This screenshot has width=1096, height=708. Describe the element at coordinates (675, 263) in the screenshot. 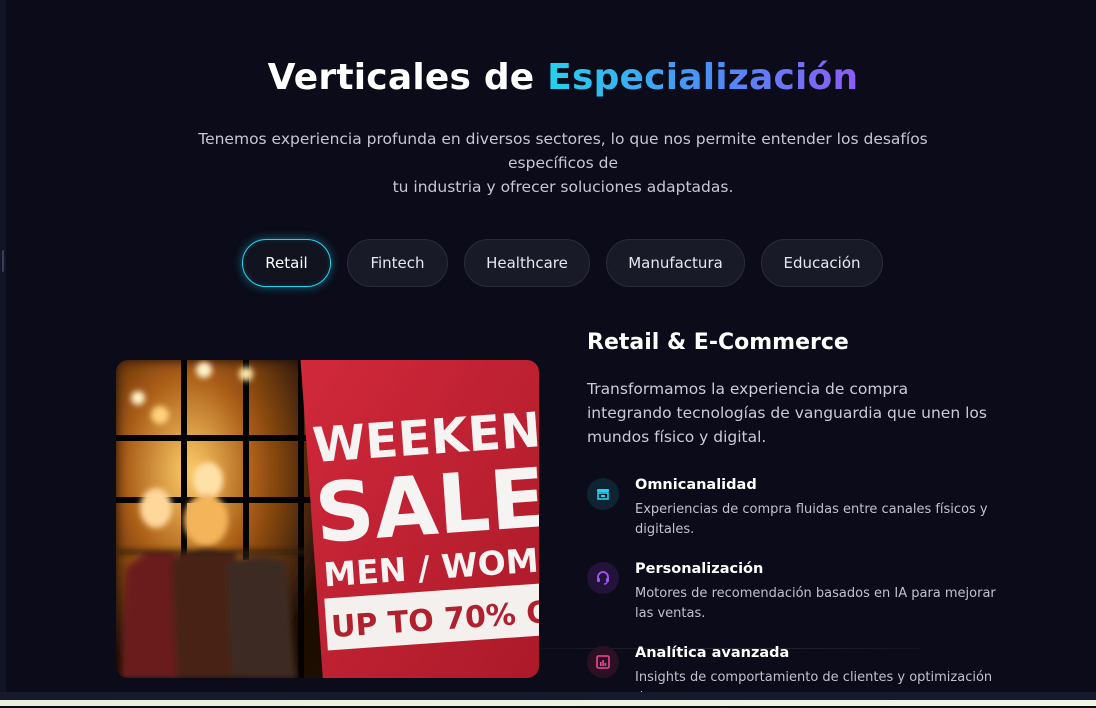

I see `tab-manufactura: Manufactura` at that location.